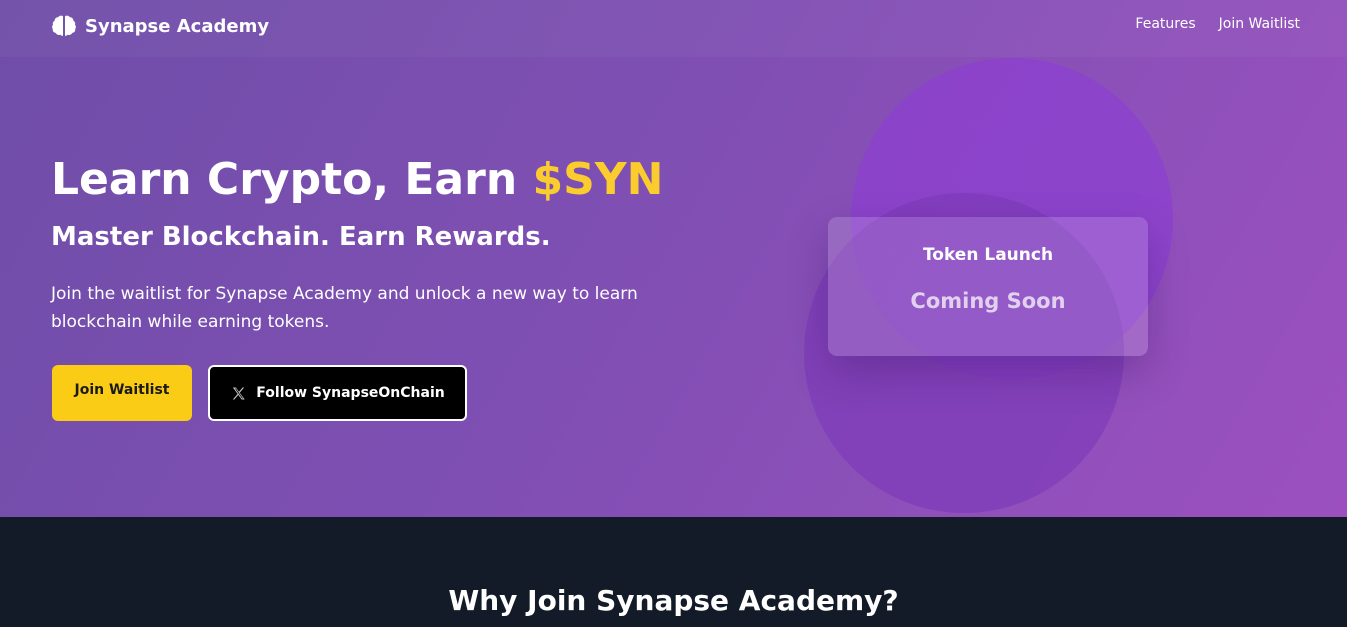 Image resolution: width=1347 pixels, height=627 pixels. I want to click on follow-x-button: Follow SynapseOnChain, so click(337, 393).